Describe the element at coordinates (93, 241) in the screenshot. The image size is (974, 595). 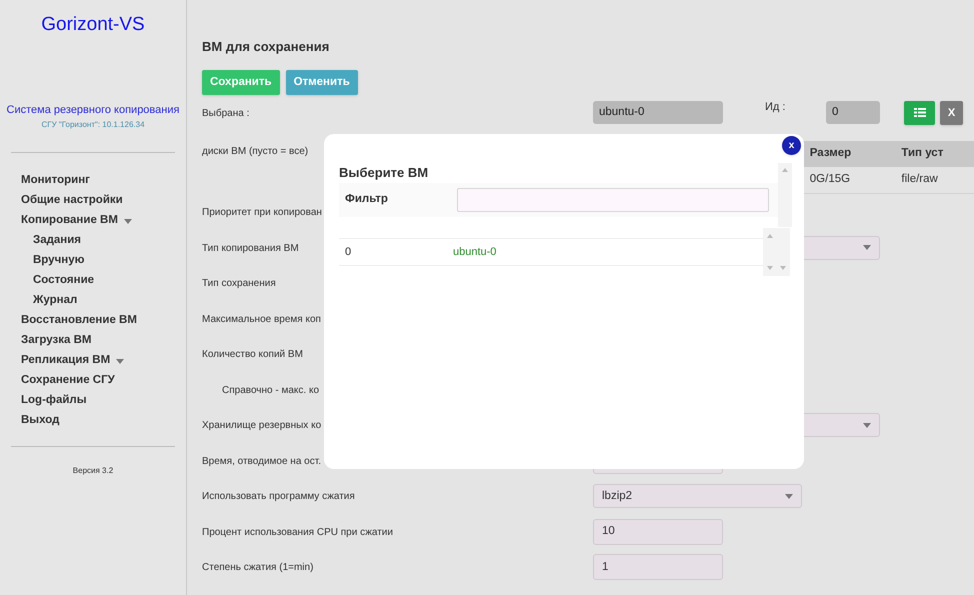
I see `submenu-item: Задания` at that location.